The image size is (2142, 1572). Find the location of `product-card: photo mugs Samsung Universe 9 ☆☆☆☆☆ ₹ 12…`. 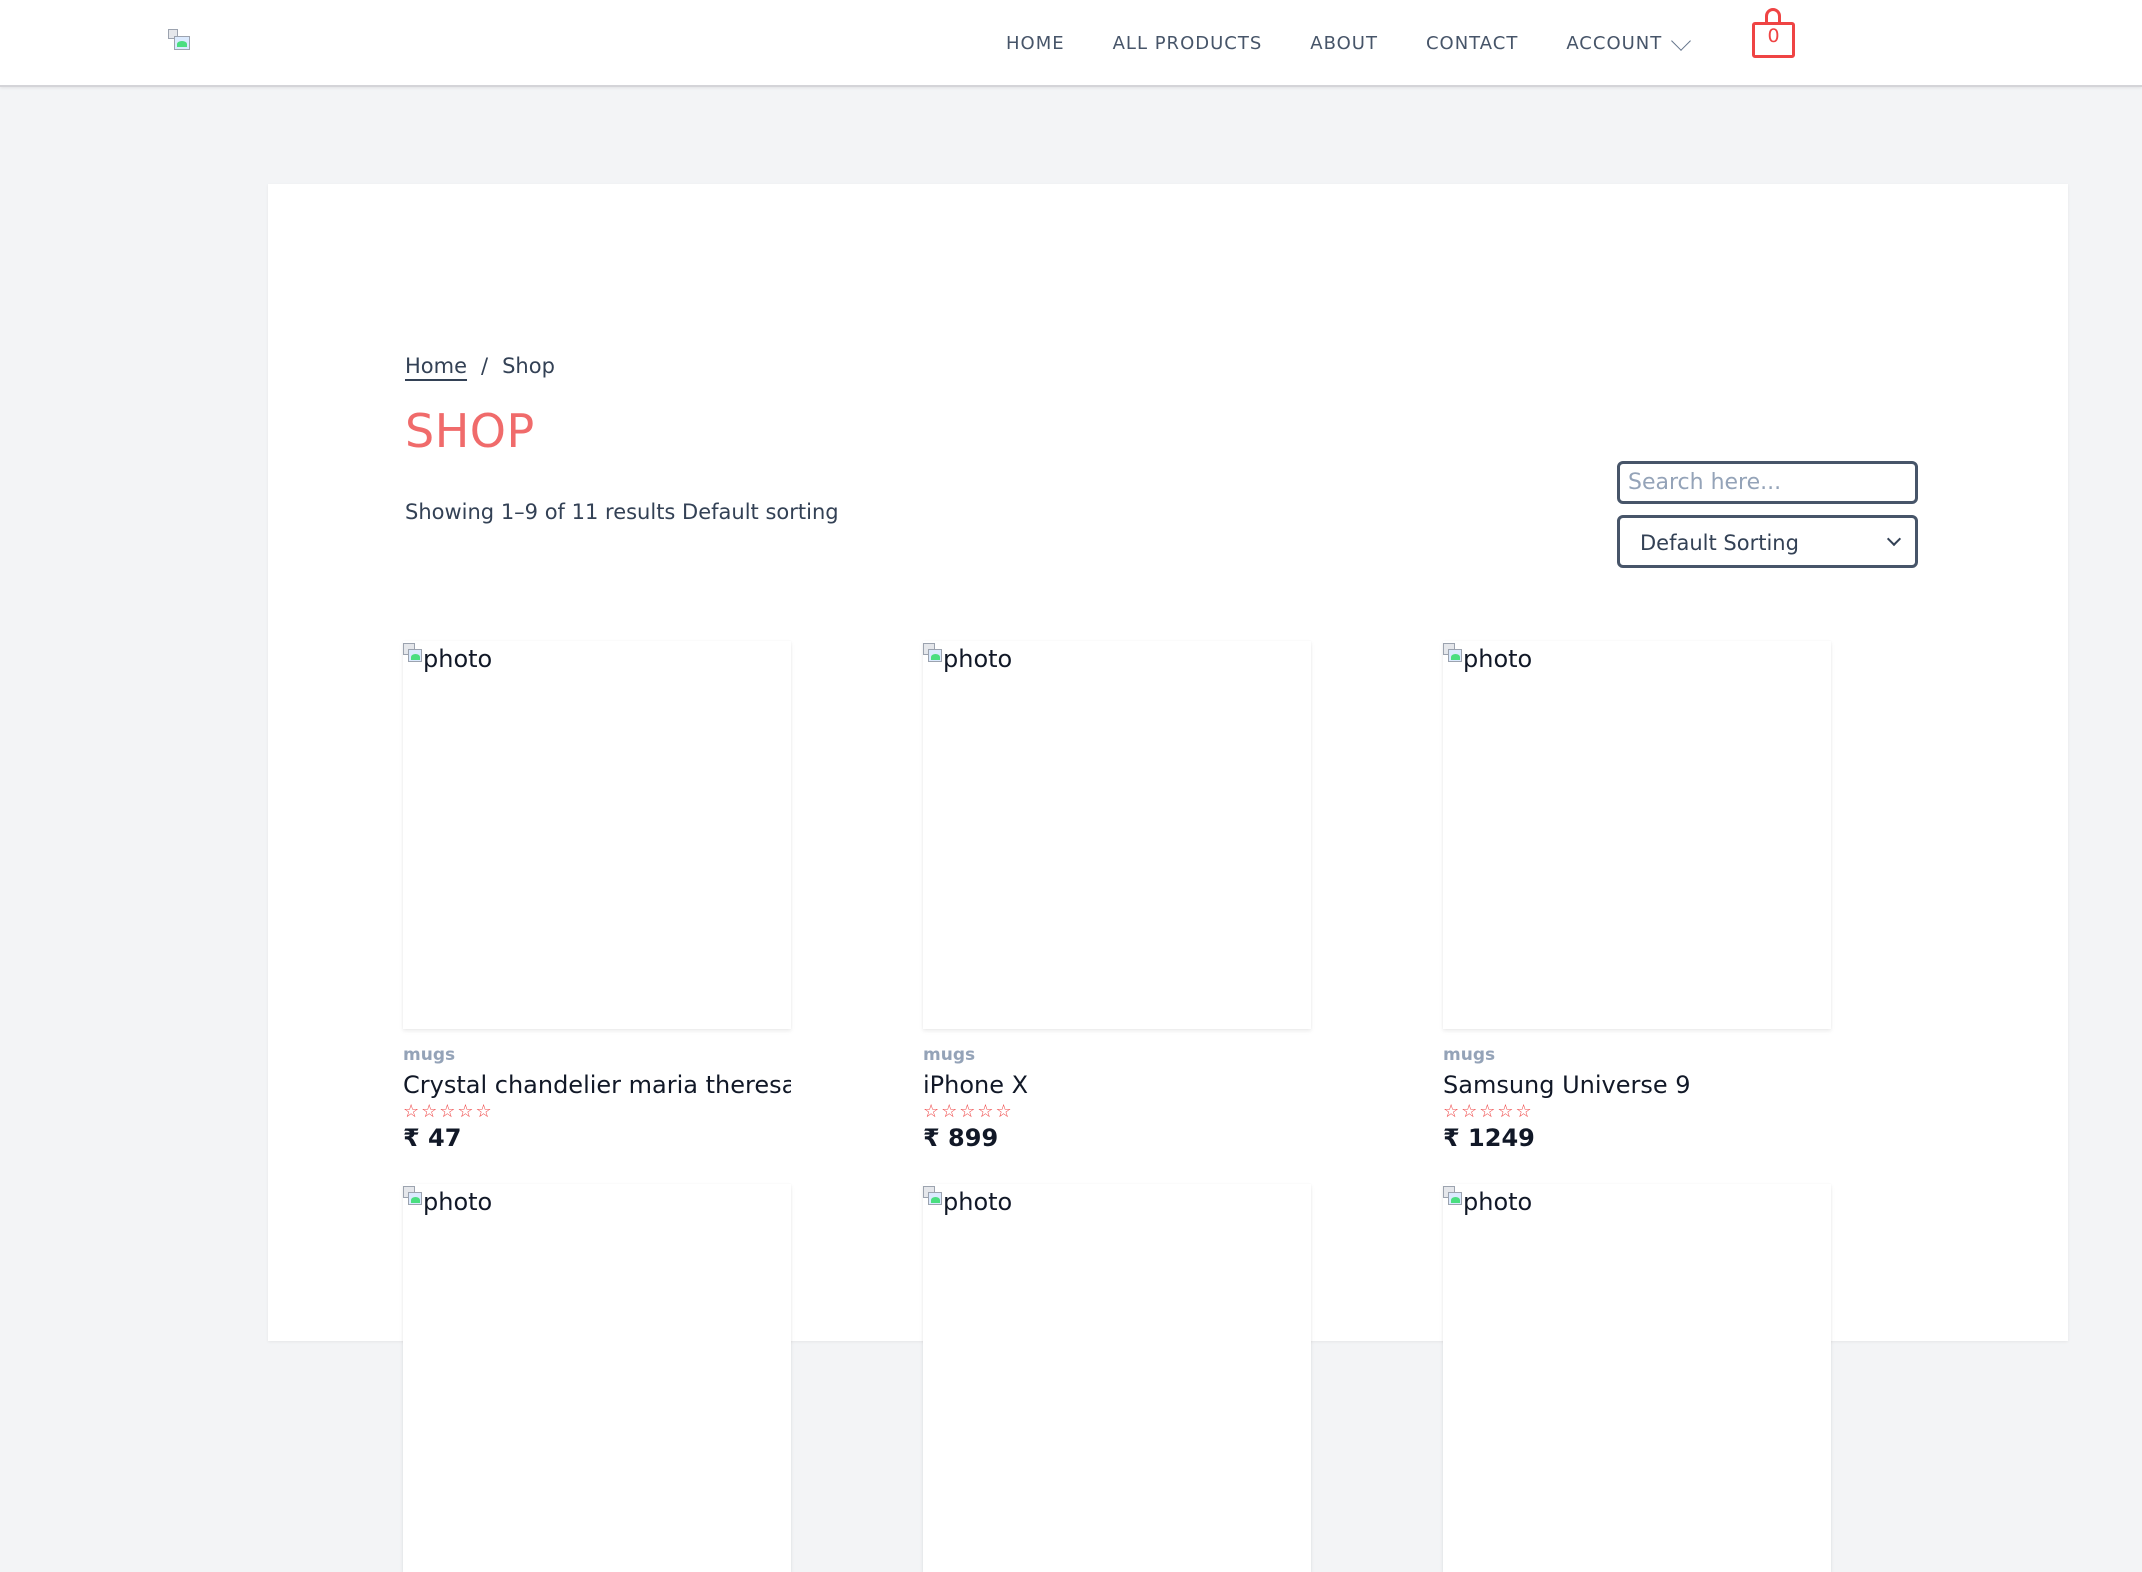

product-card: photo mugs Samsung Universe 9 ☆☆☆☆☆ ₹ 12… is located at coordinates (1637, 897).